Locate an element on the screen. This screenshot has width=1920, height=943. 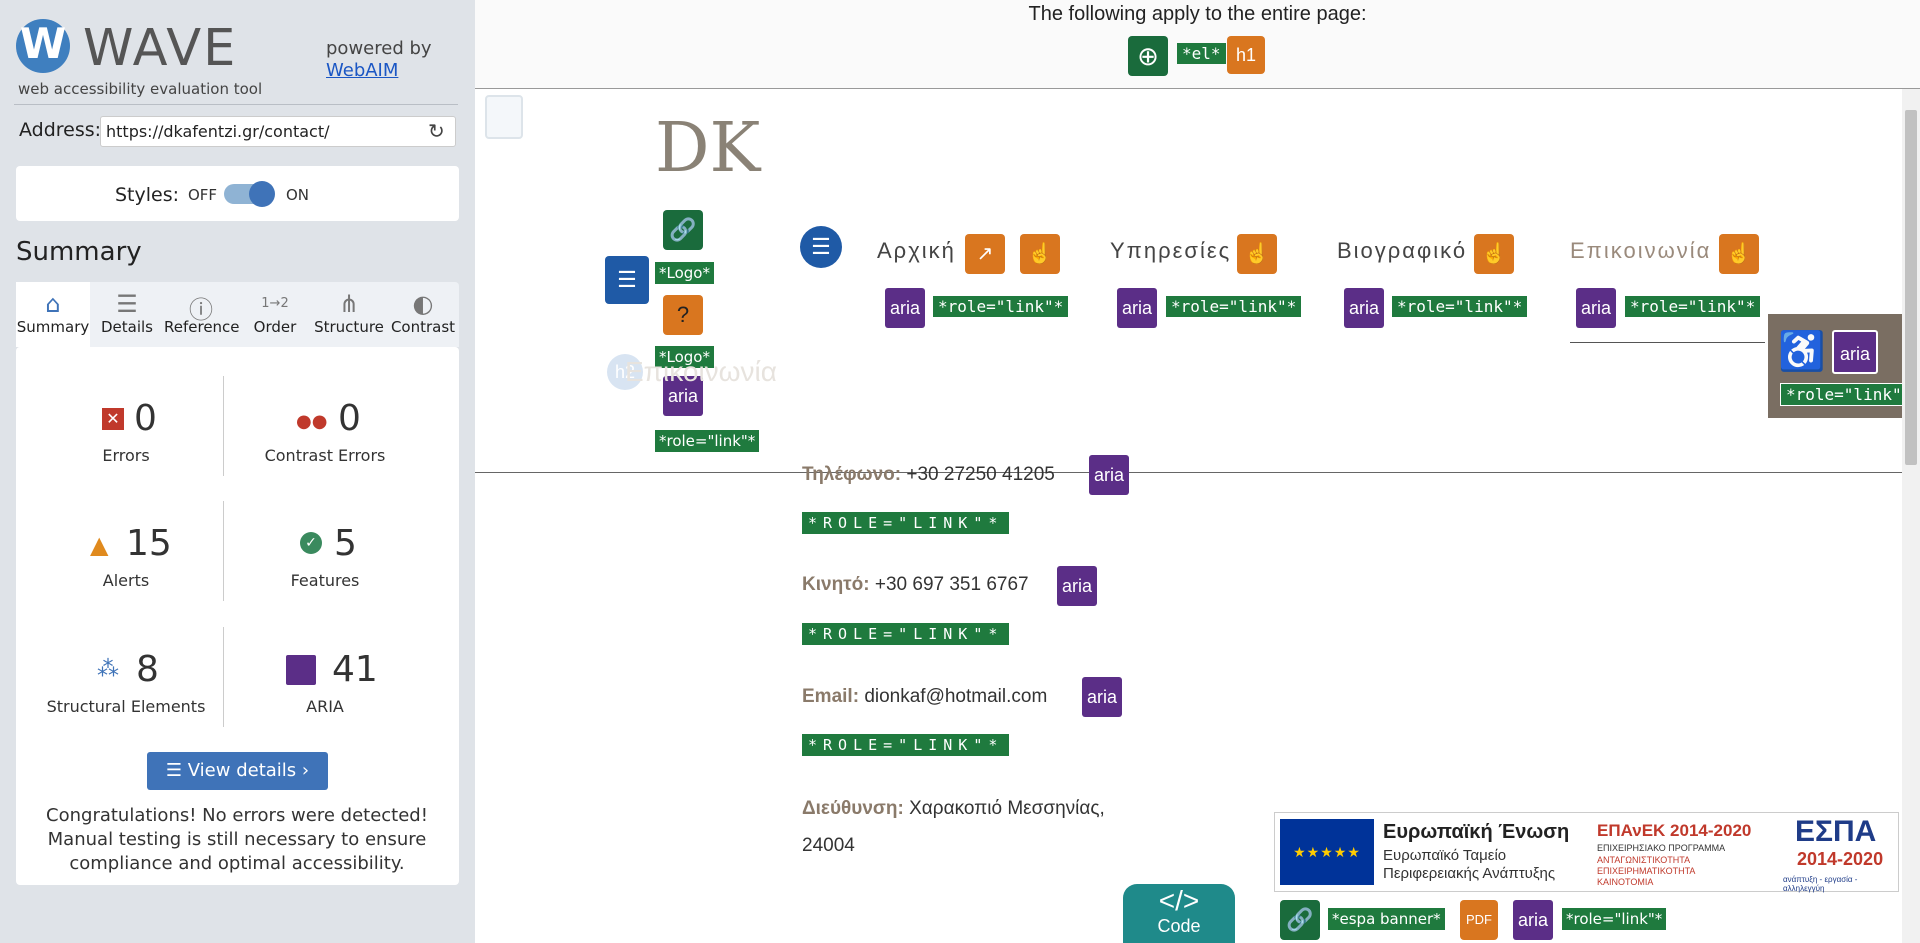
page-level-notice: The following apply to the entire page: is located at coordinates (1197, 14).